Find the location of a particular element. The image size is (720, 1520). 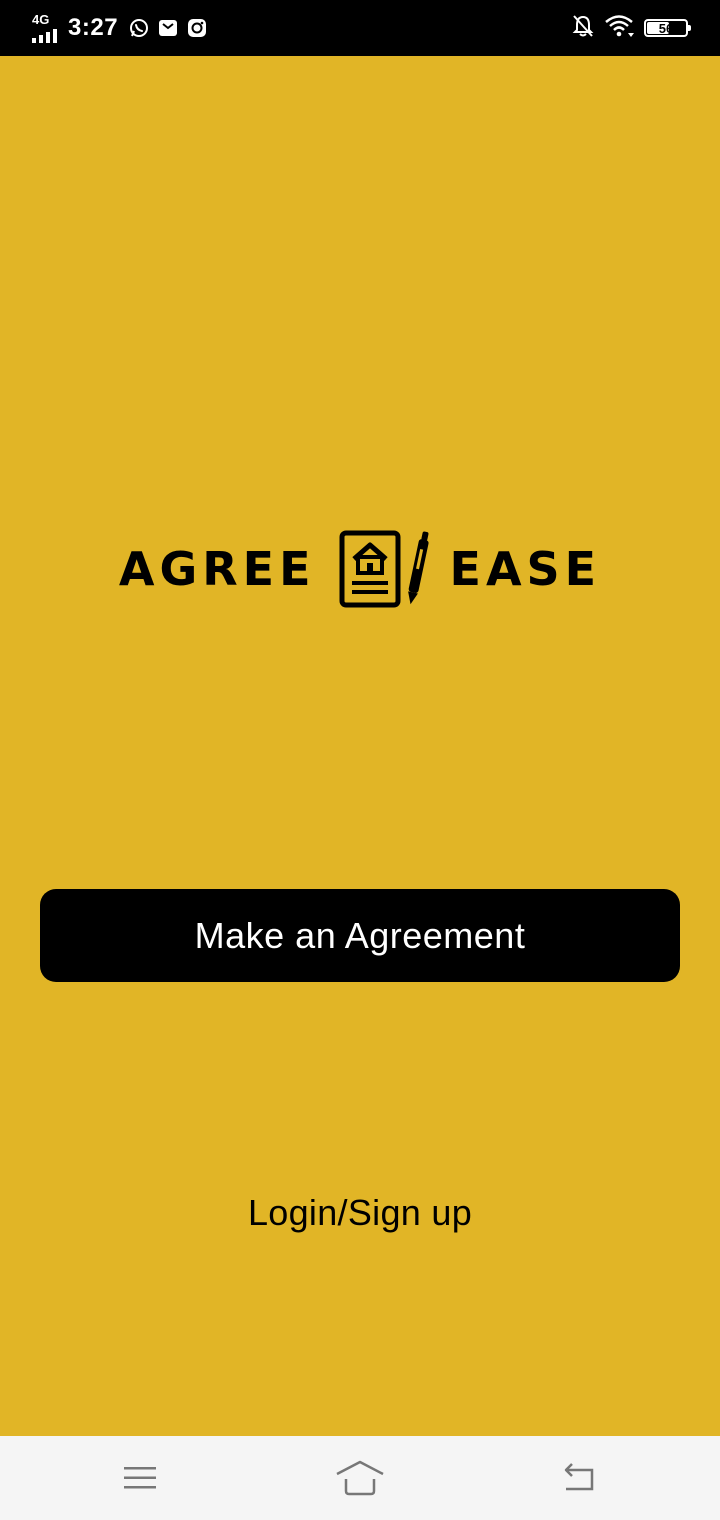

logo-word-ease: EASE is located at coordinates (525, 569).